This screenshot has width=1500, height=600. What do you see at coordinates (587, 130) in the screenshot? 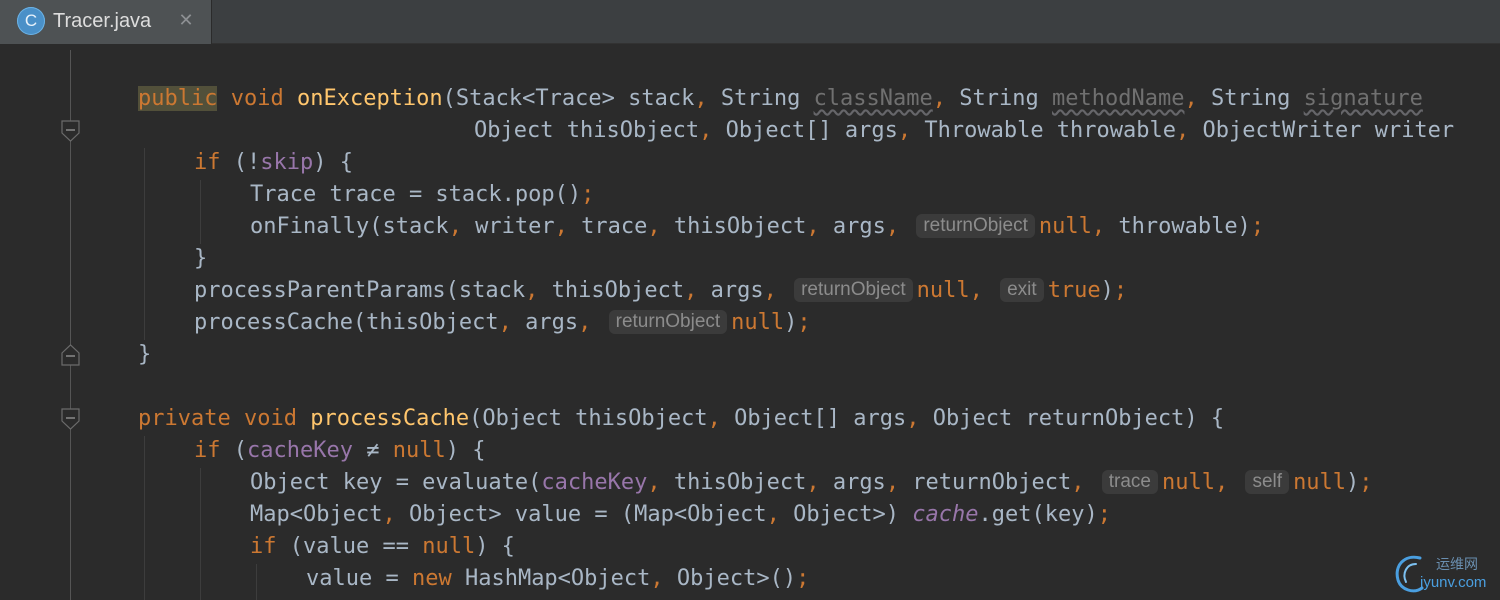
I see `code-token: Object thisObject` at bounding box center [587, 130].